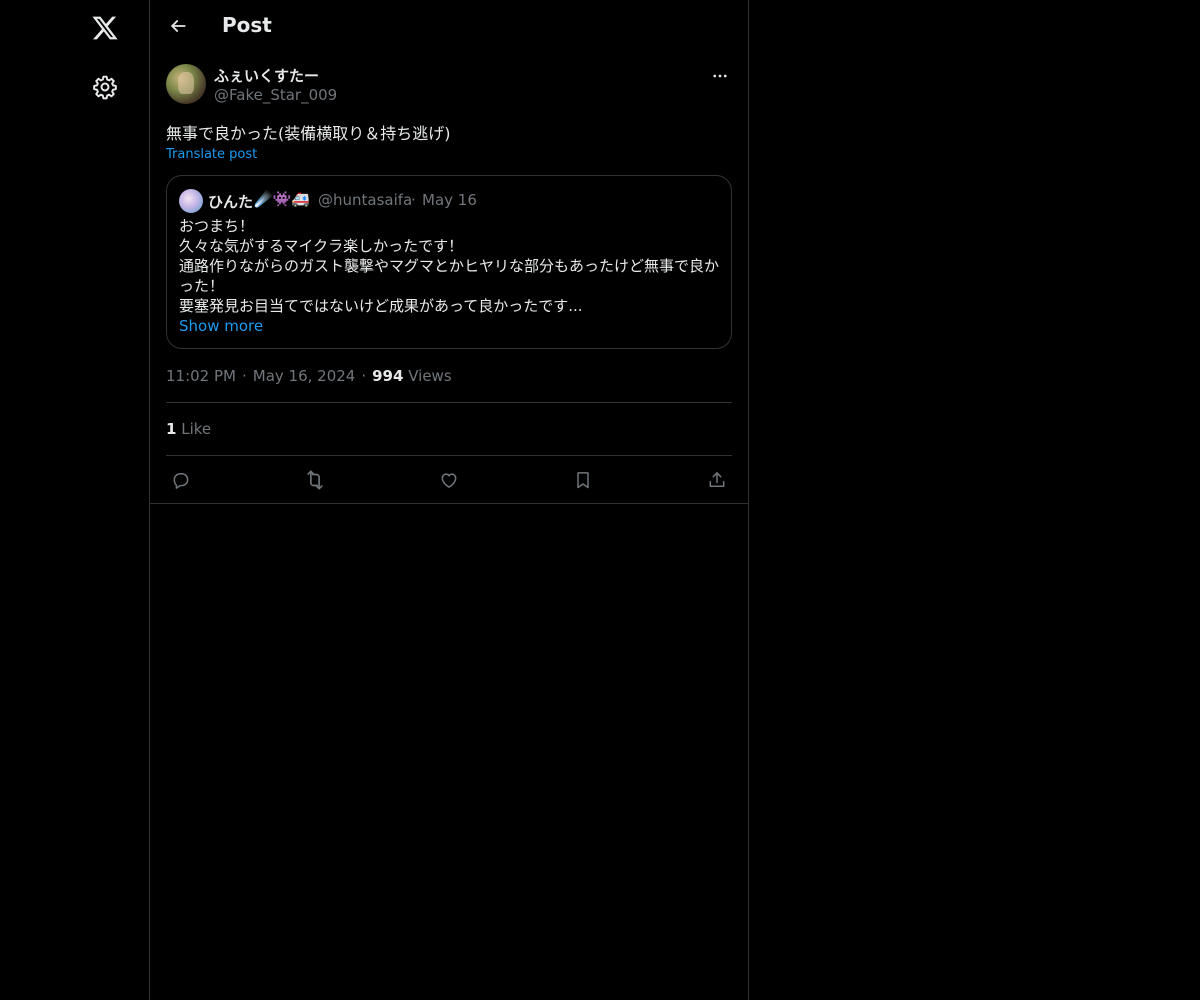 Image resolution: width=1200 pixels, height=1000 pixels. I want to click on author-name: ふぇいくすたー, so click(266, 75).